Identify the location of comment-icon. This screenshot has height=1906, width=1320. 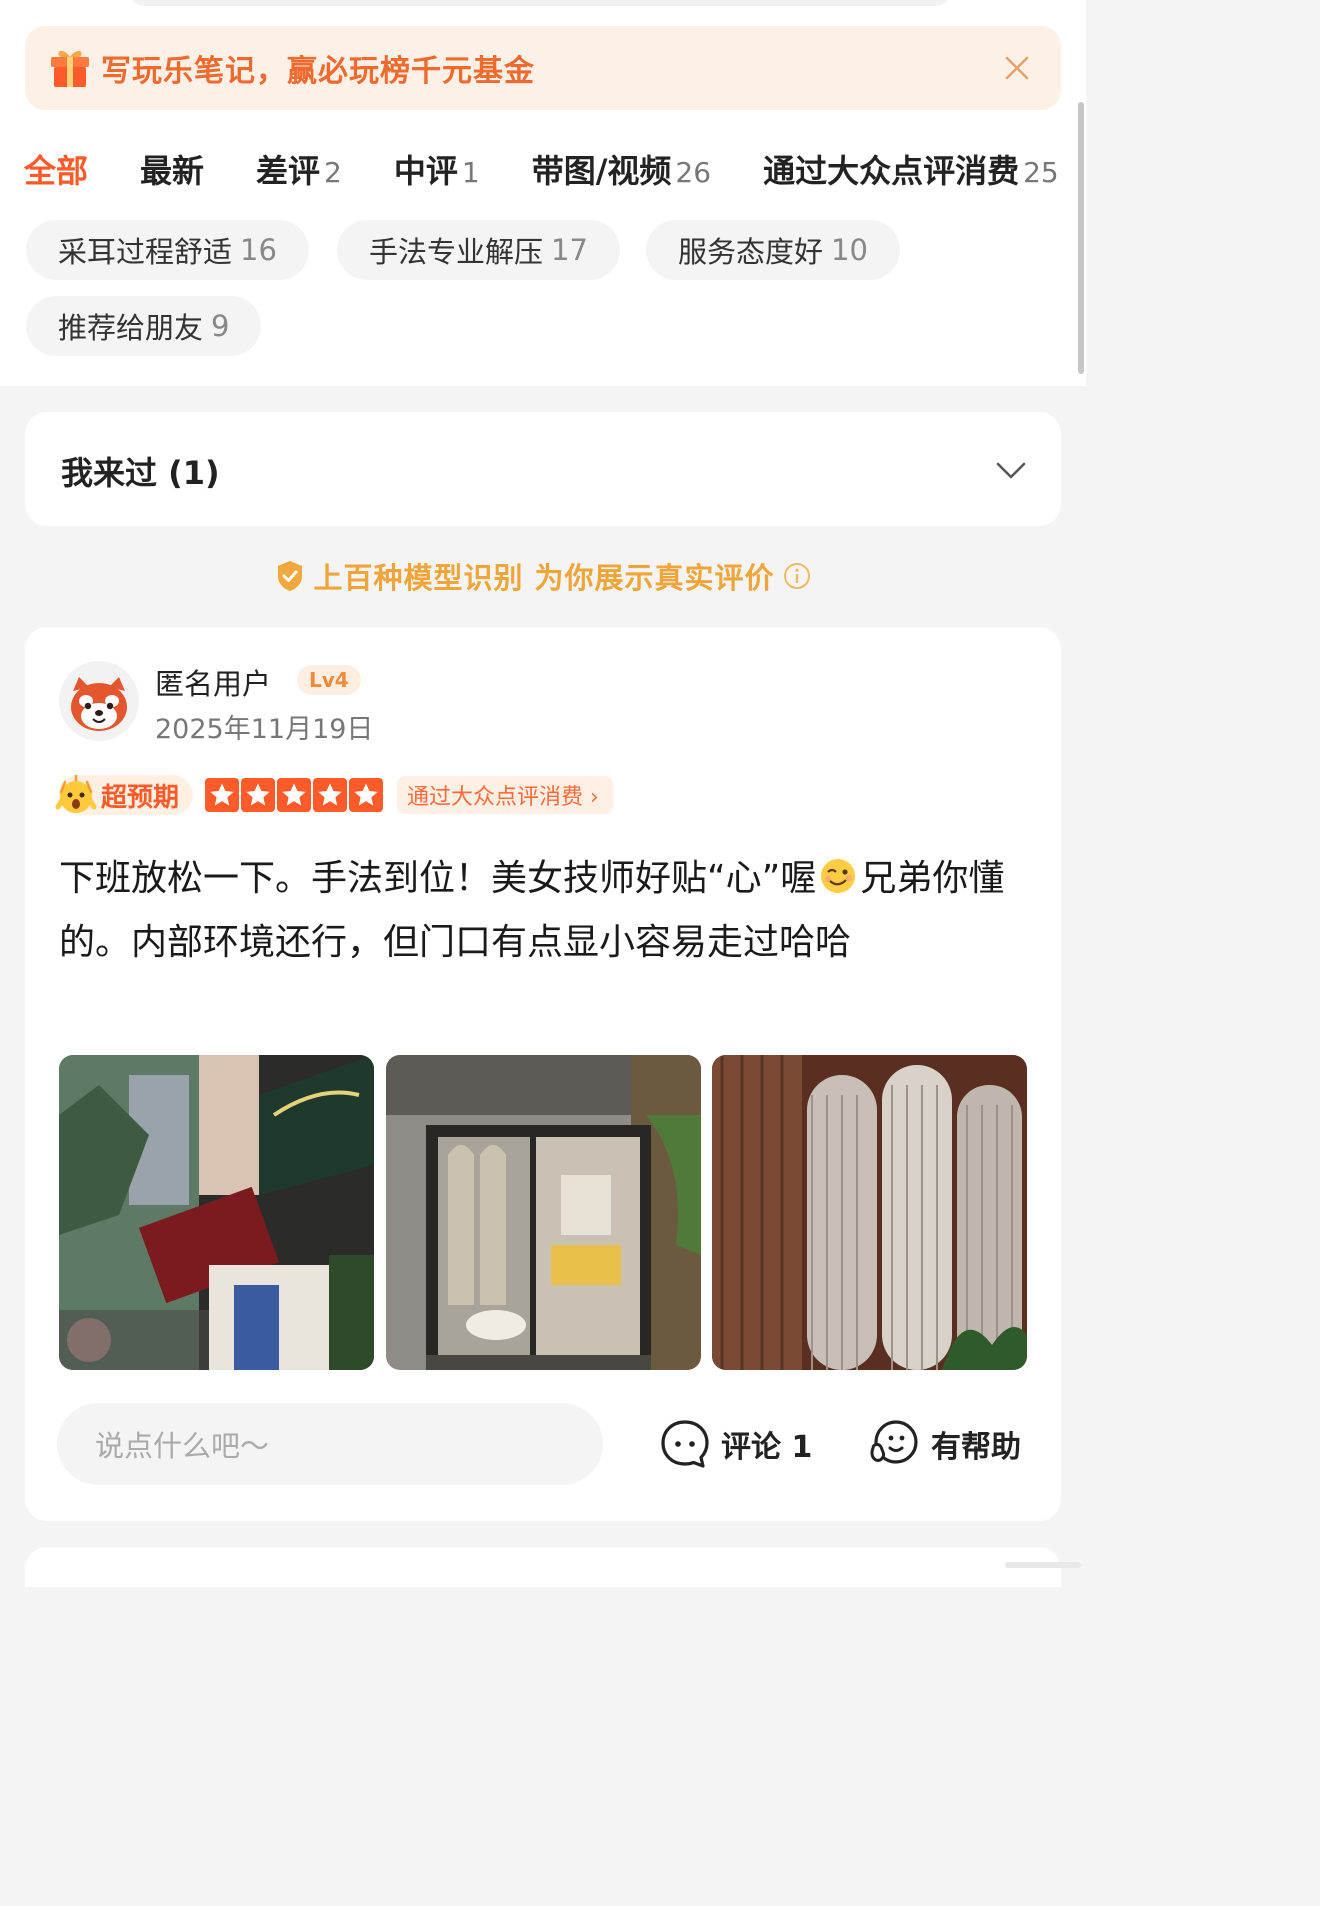
(685, 1444).